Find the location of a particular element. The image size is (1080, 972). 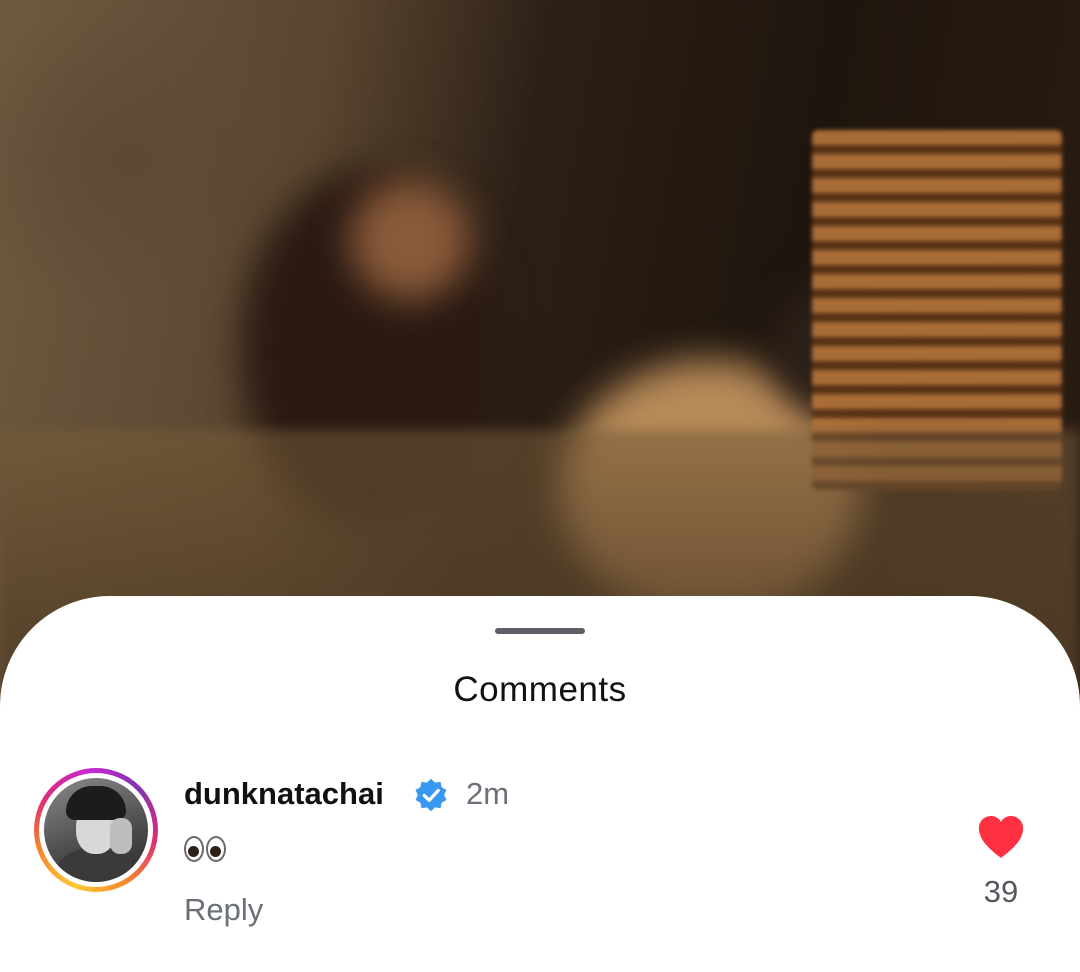

like-count: 39 is located at coordinates (1001, 891).